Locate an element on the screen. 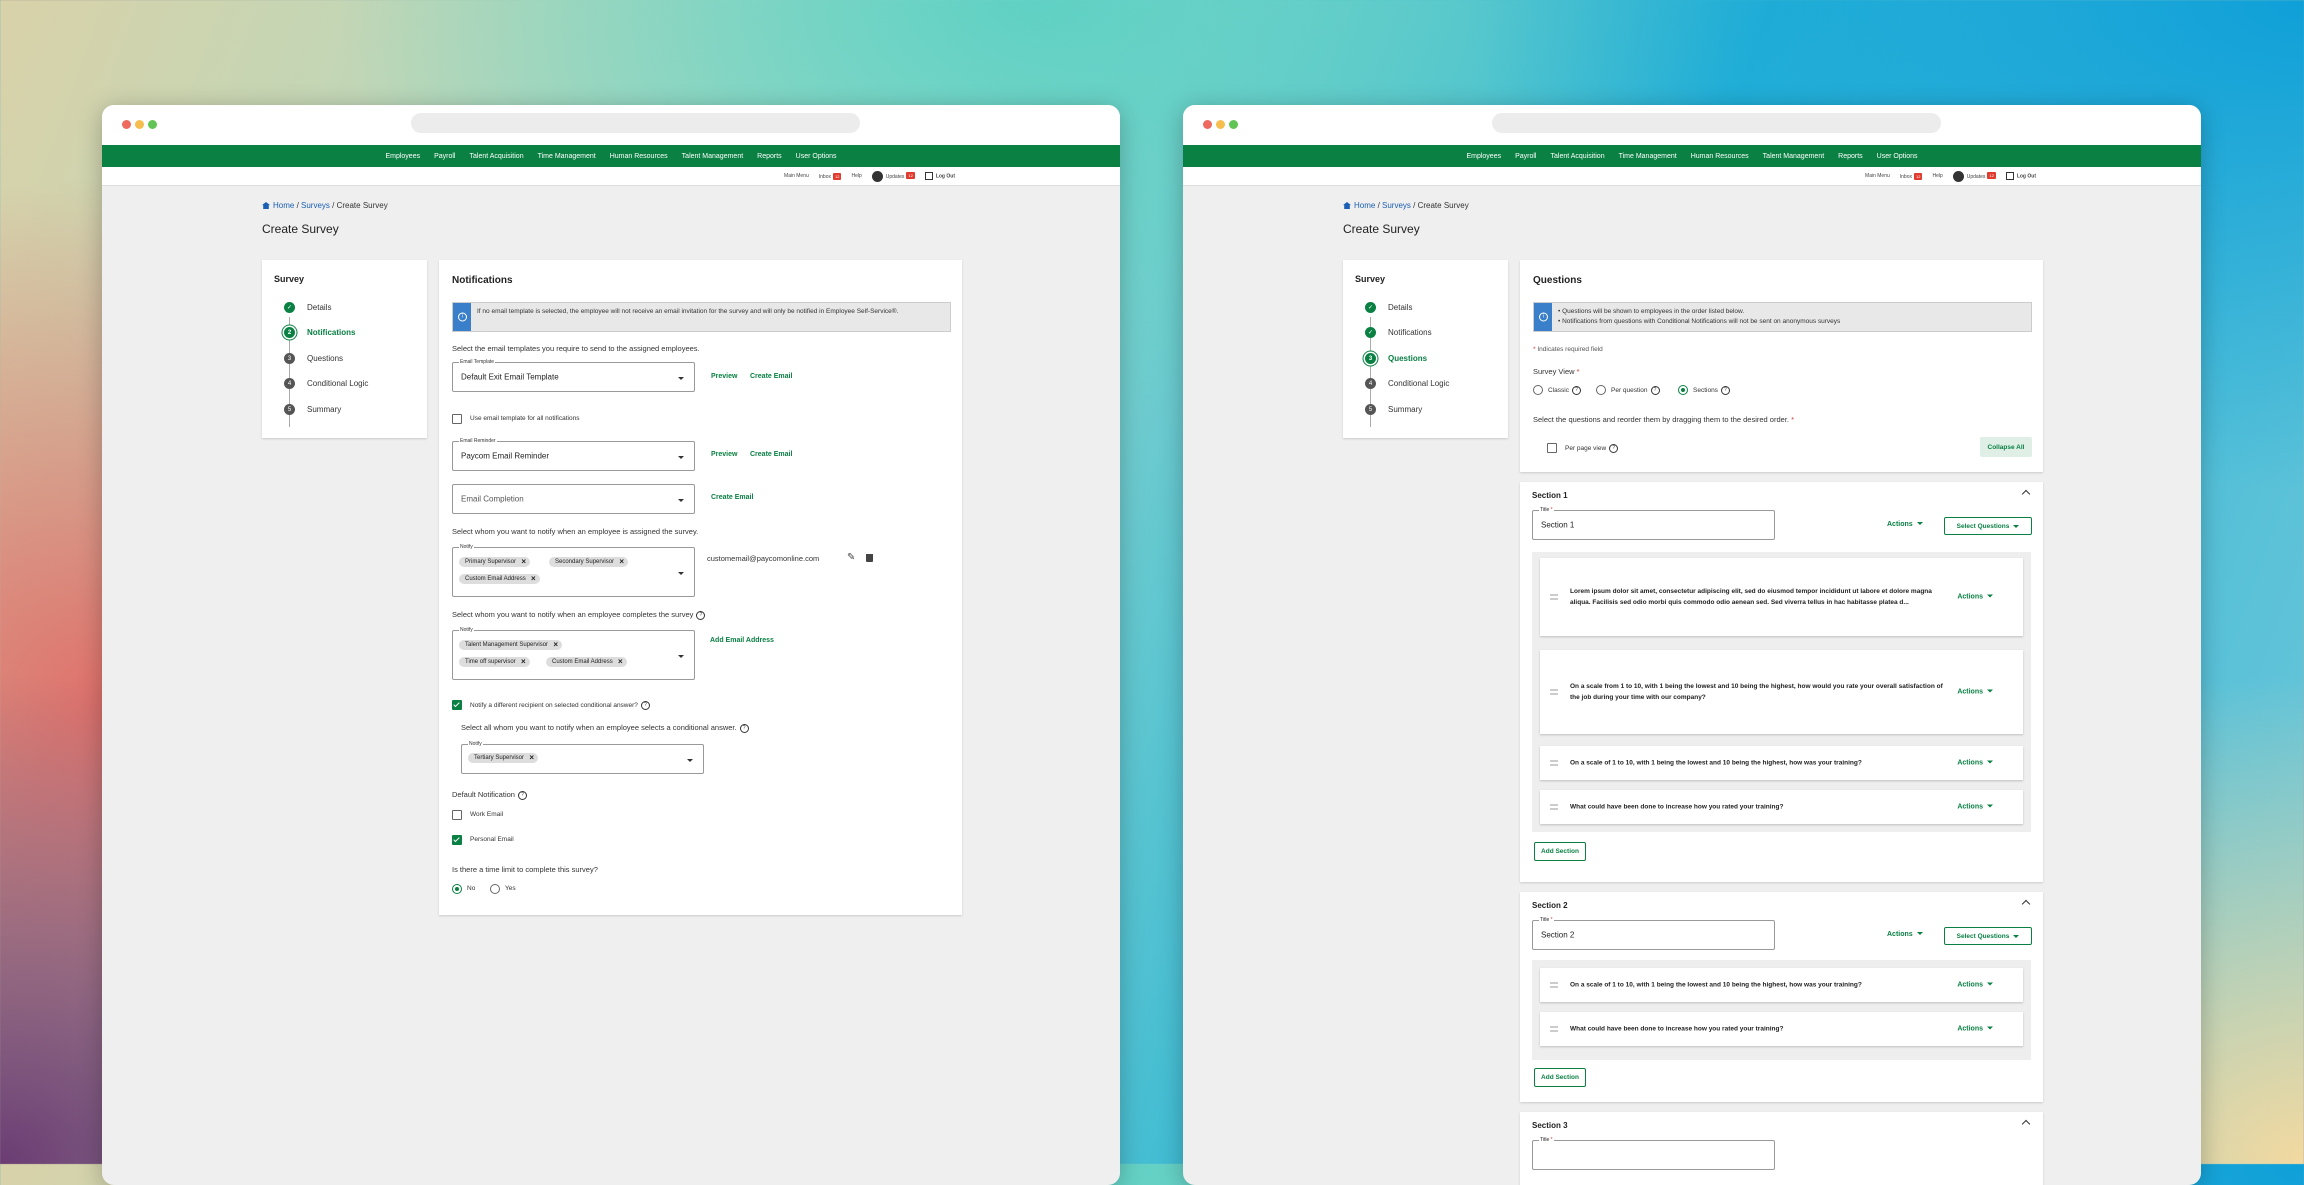 The image size is (2304, 1185). nav-payroll: Payroll is located at coordinates (444, 156).